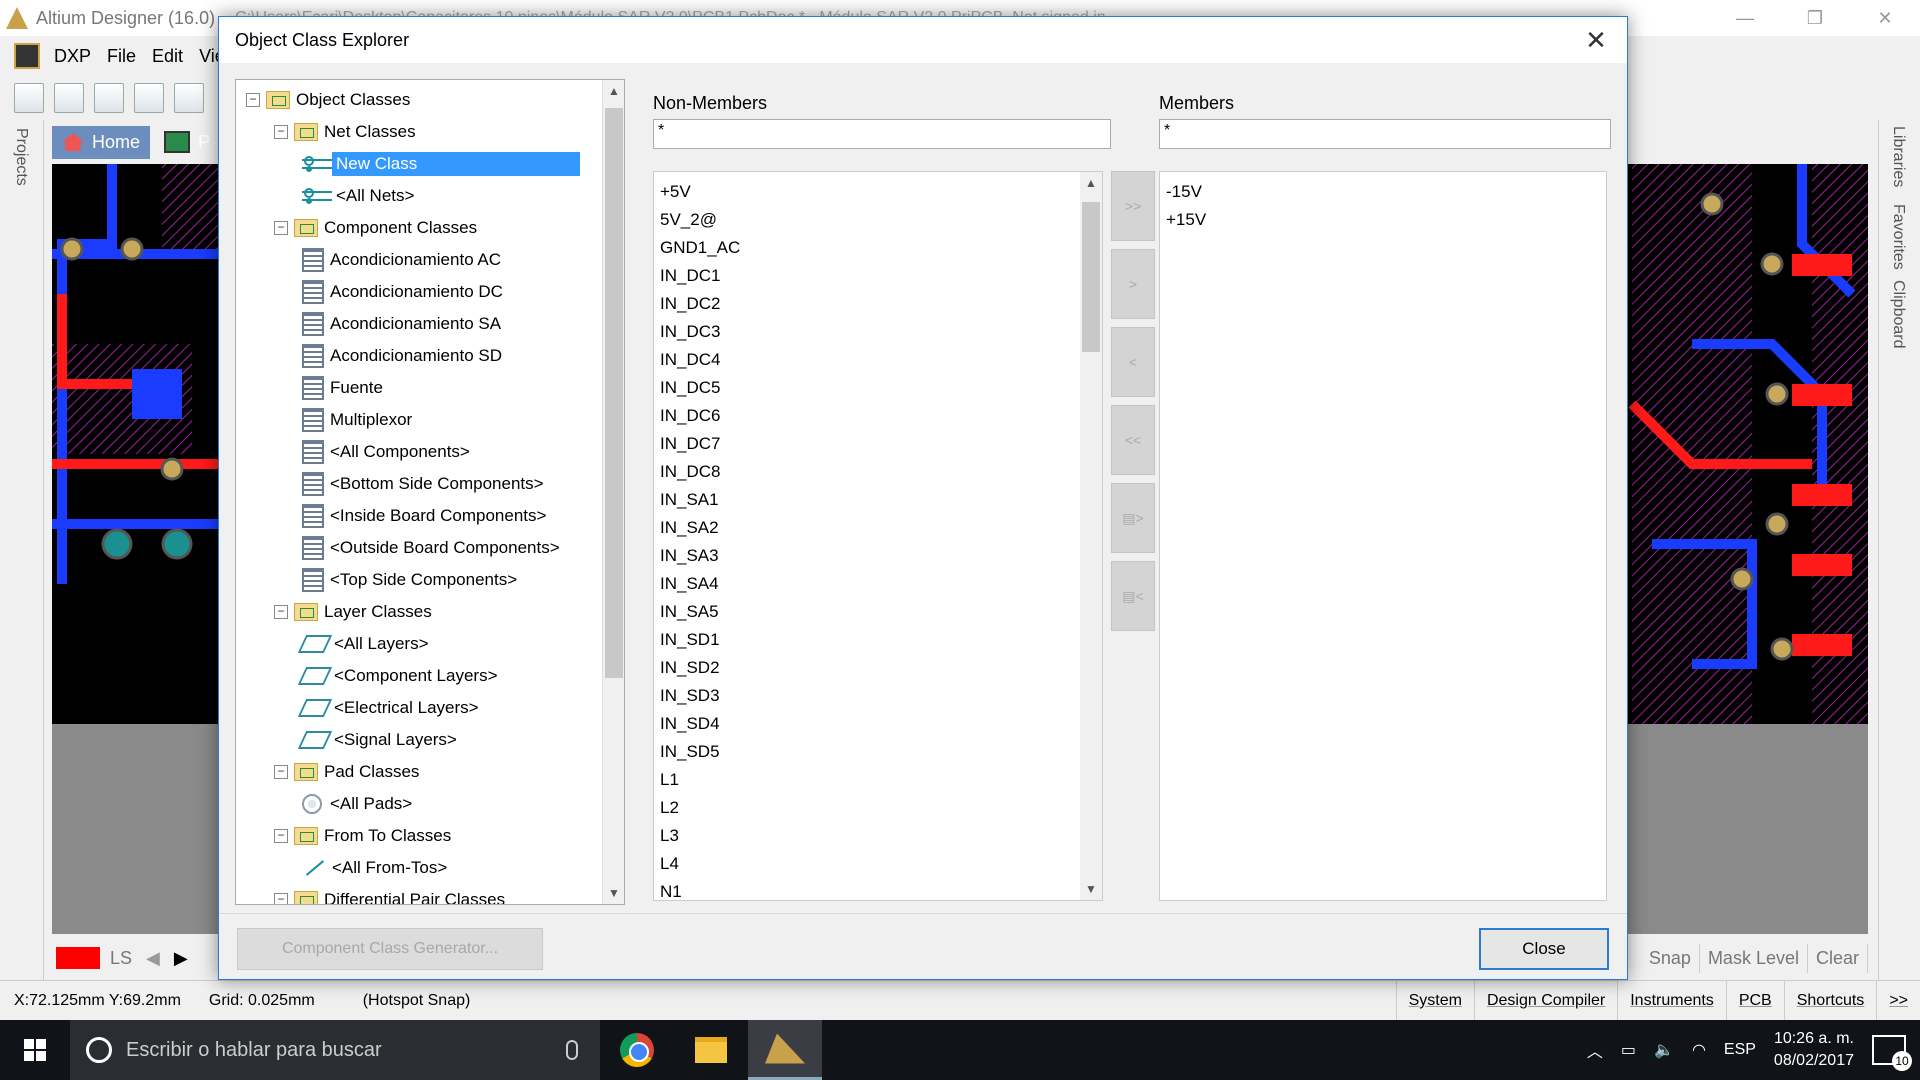  I want to click on panel-pcb: PCB, so click(1754, 1001).